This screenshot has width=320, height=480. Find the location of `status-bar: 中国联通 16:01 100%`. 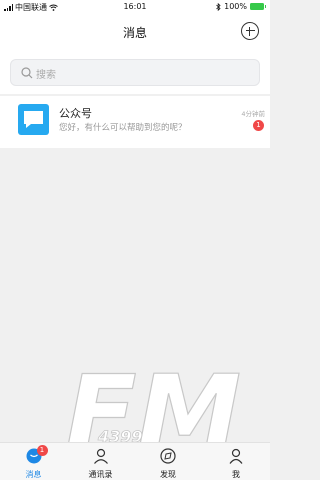

status-bar: 中国联通 16:01 100% is located at coordinates (135, 7).